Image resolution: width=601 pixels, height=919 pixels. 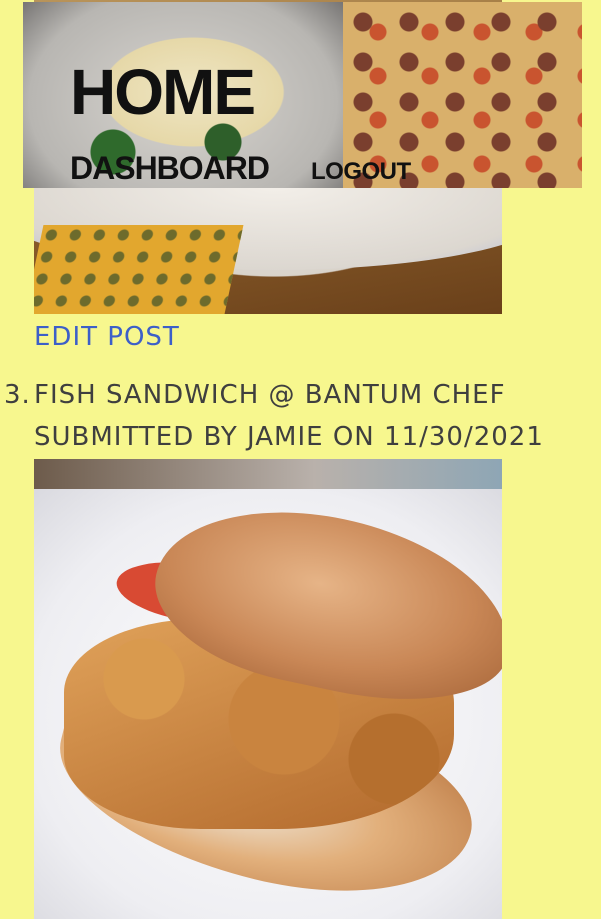 I want to click on post-title: FISH SANDWICH @ BANTUM CHEF, so click(x=270, y=395).